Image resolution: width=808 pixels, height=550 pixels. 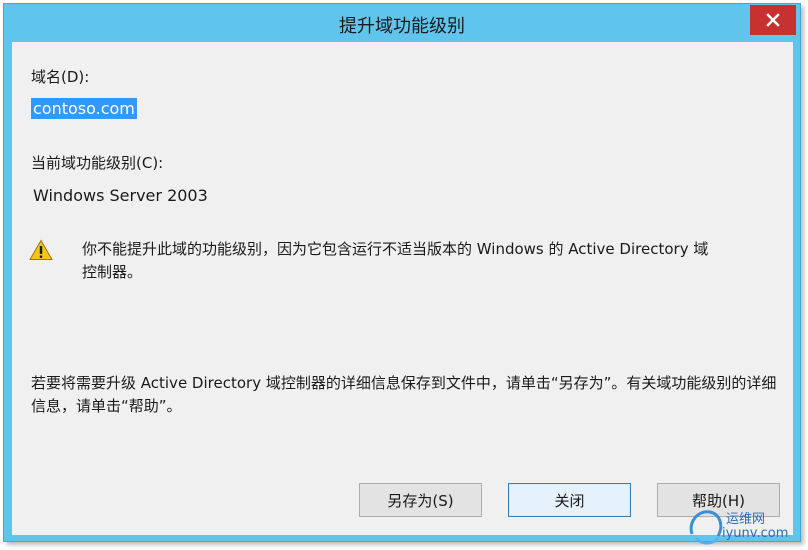 I want to click on close-window-button, so click(x=773, y=20).